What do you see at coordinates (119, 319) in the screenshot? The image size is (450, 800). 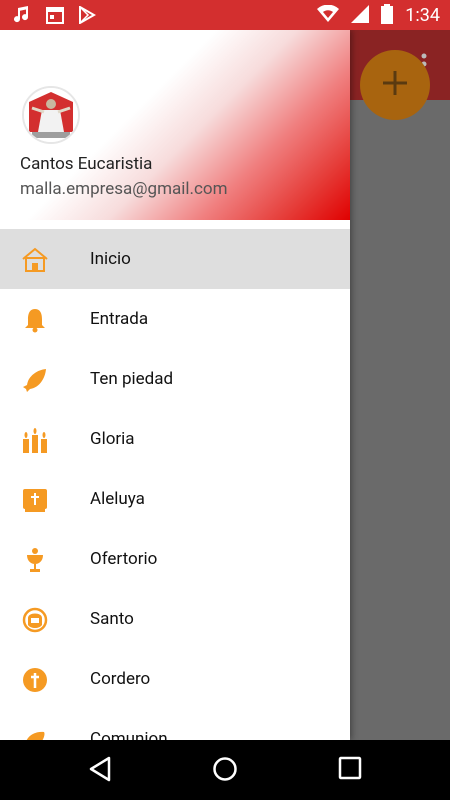 I see `menu-label: Entrada` at bounding box center [119, 319].